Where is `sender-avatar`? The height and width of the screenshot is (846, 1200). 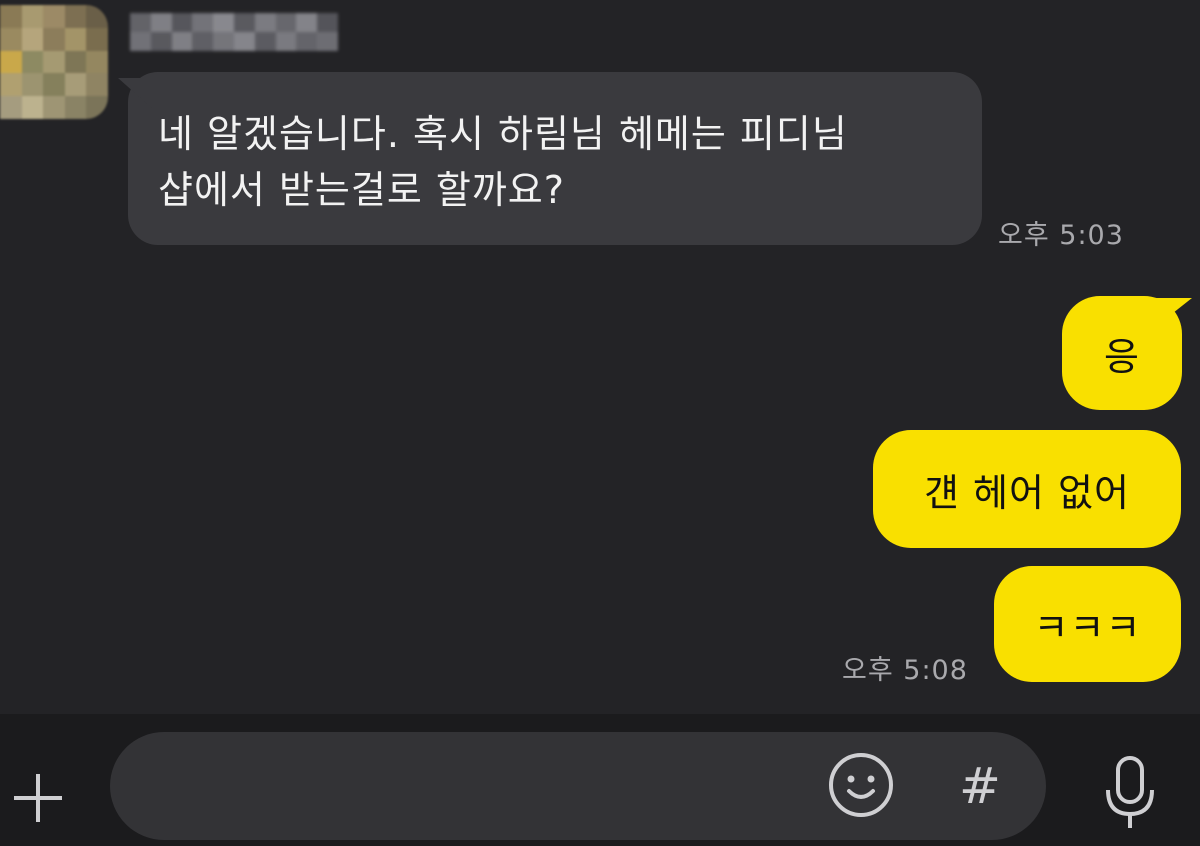 sender-avatar is located at coordinates (54, 62).